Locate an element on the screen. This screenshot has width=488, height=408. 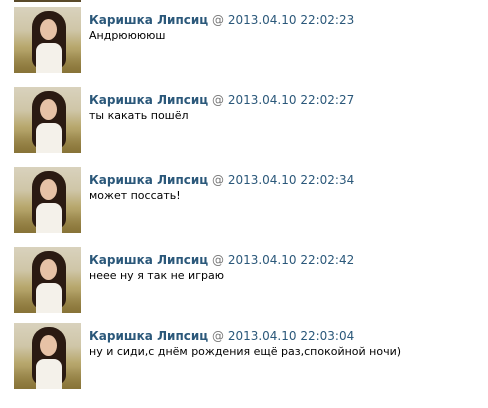
message-text: неее ну я так не играю is located at coordinates (156, 275).